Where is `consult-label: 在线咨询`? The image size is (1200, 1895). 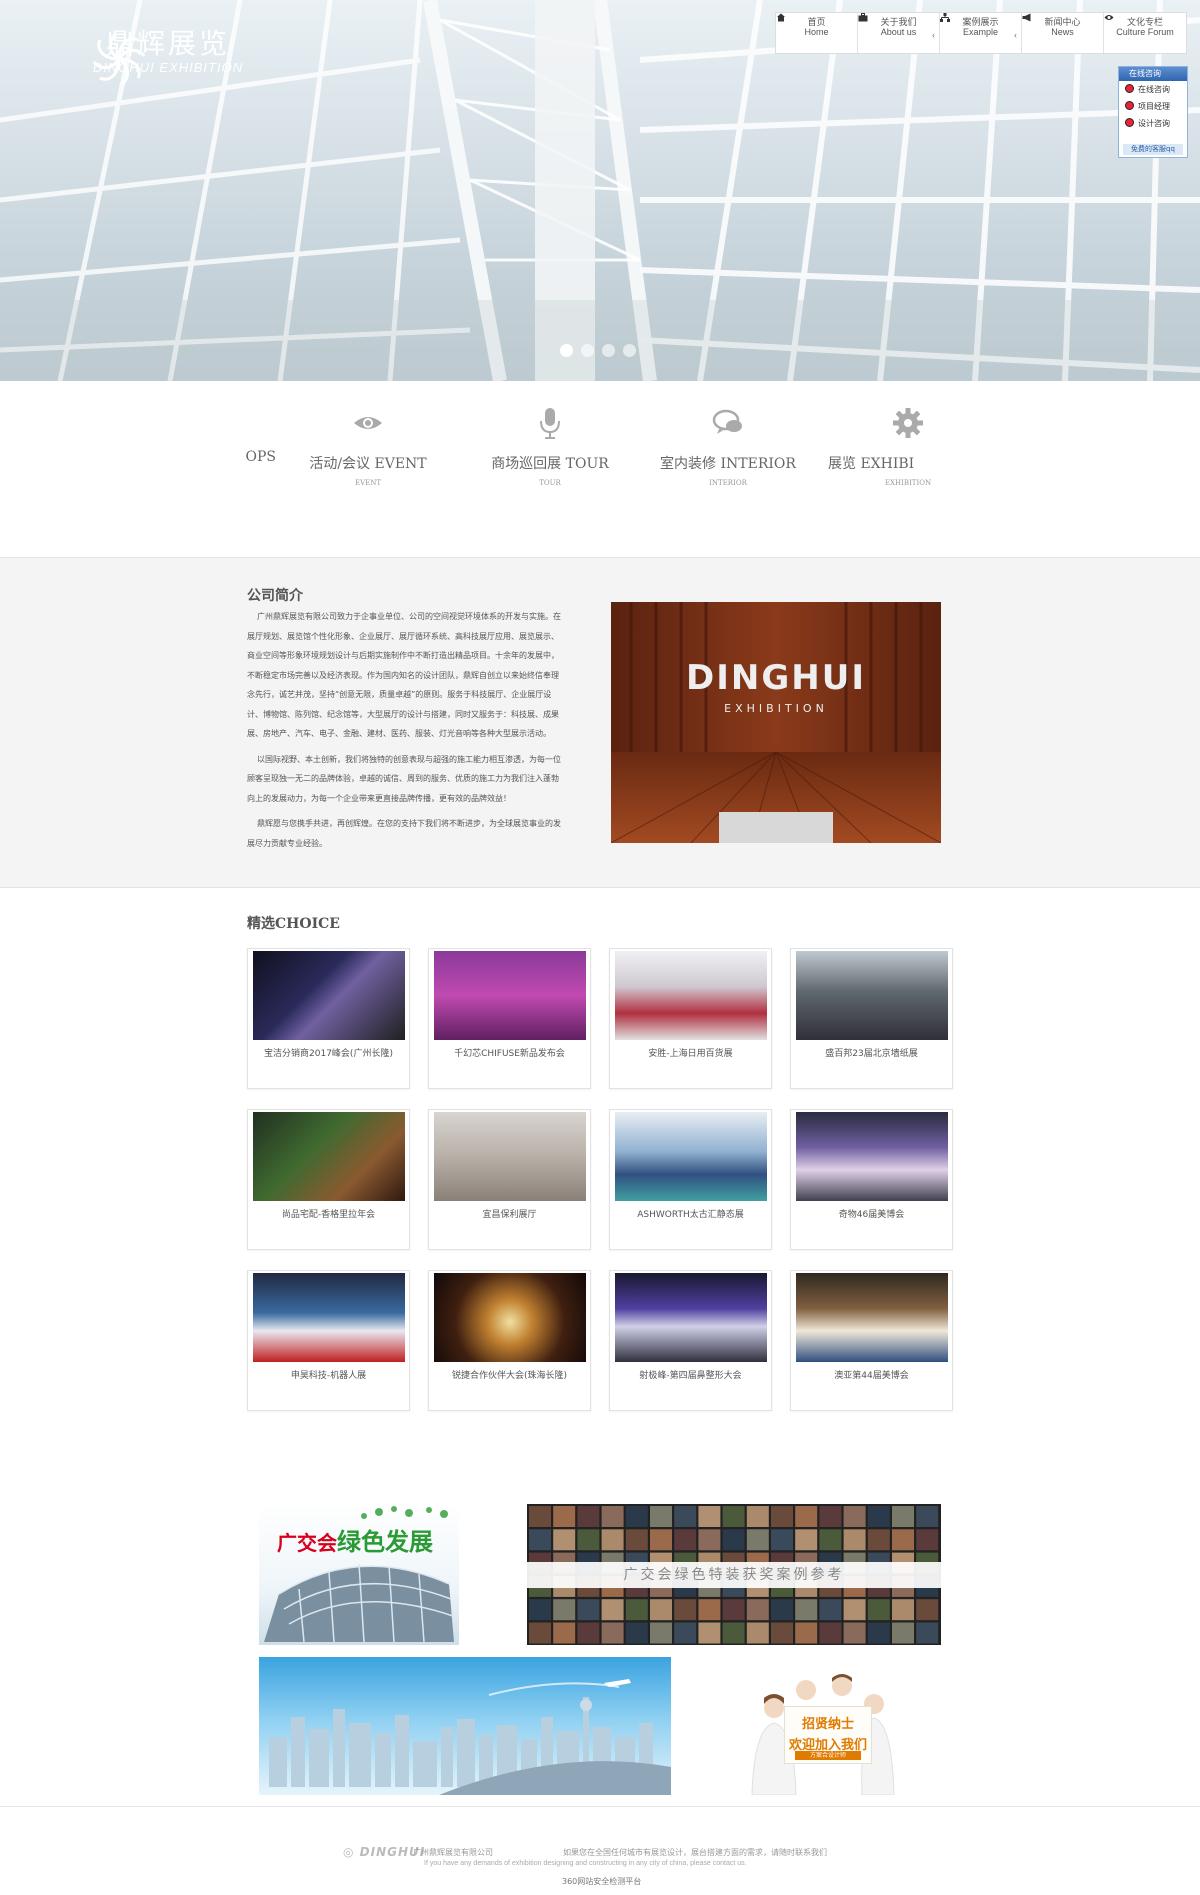 consult-label: 在线咨询 is located at coordinates (1154, 89).